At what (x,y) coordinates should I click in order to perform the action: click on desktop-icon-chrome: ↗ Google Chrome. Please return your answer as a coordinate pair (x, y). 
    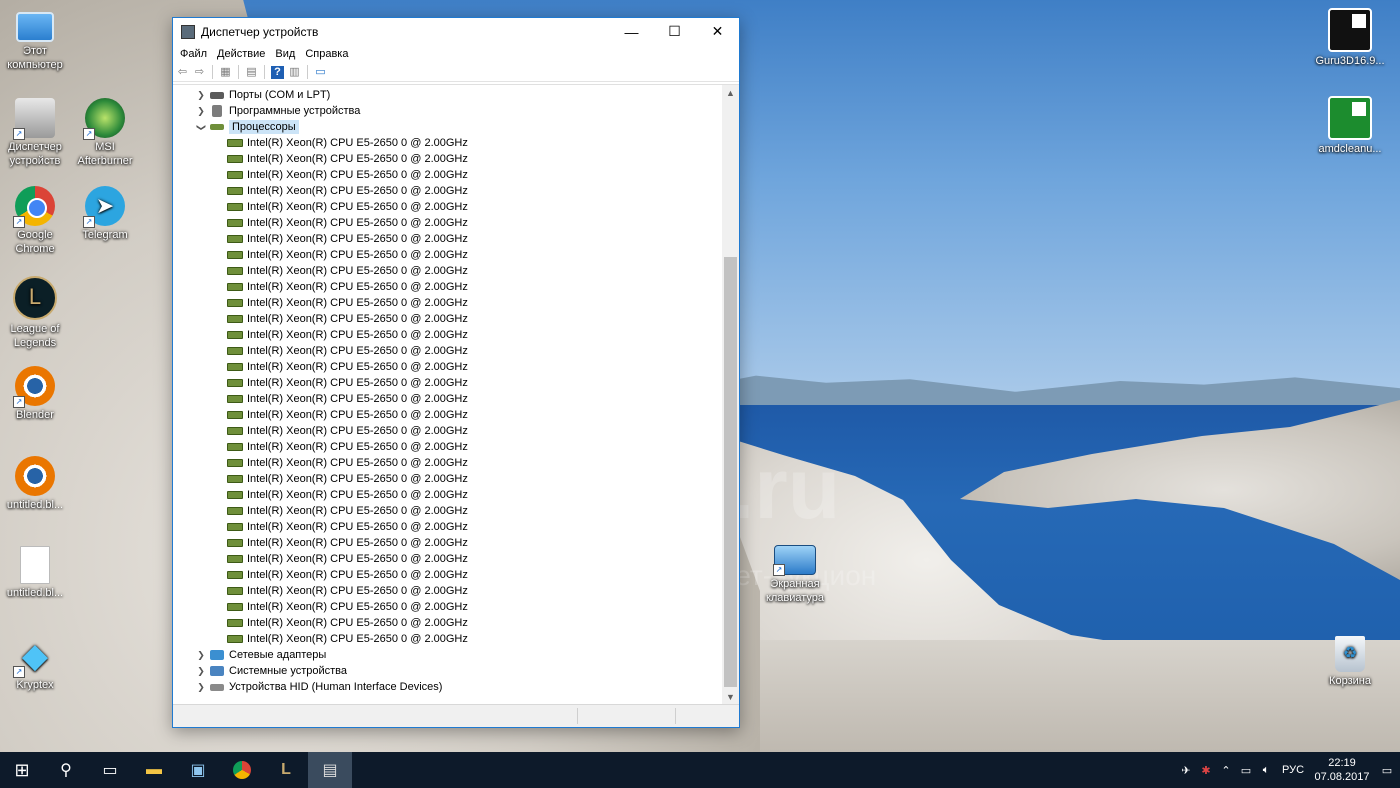
    Looking at the image, I should click on (35, 221).